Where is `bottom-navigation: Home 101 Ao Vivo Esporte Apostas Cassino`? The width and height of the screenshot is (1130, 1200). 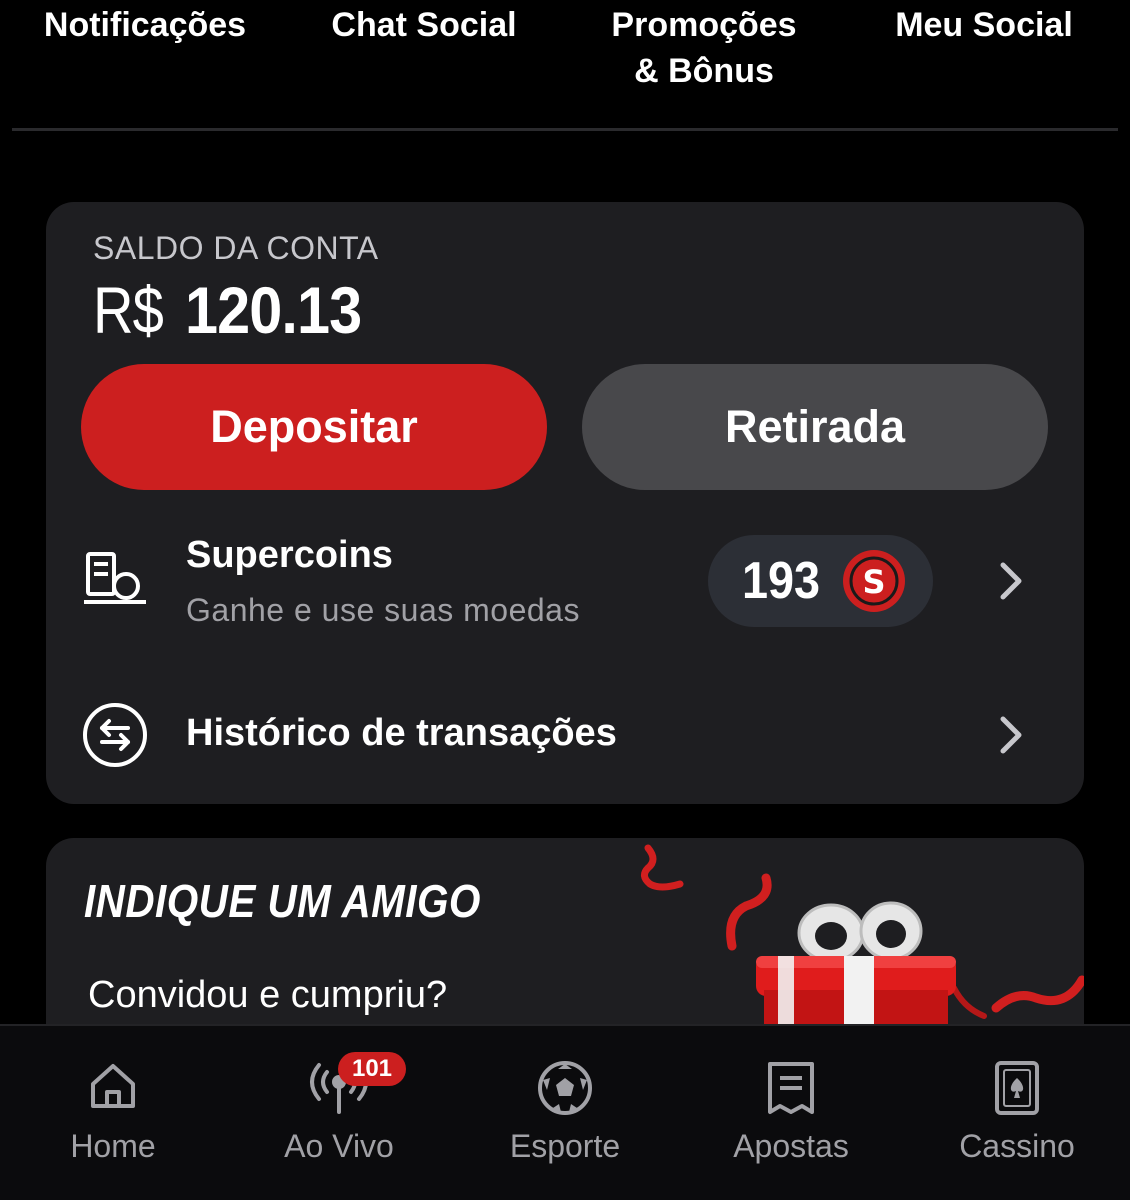 bottom-navigation: Home 101 Ao Vivo Esporte Apostas Cassino is located at coordinates (565, 1112).